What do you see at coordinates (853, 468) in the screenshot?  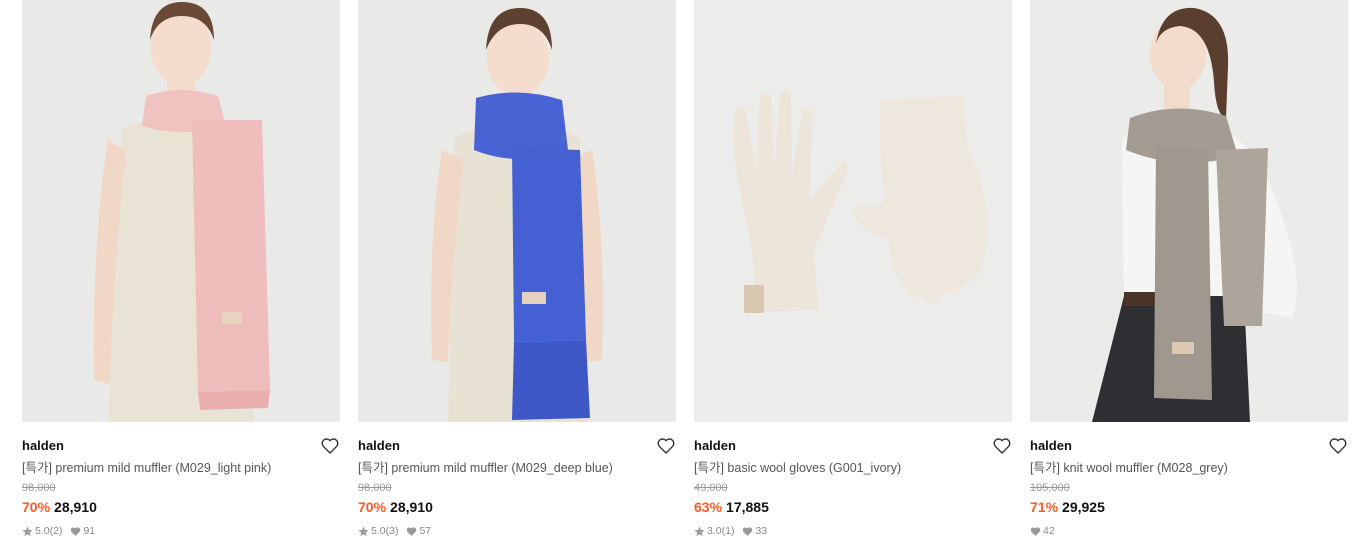 I see `product-title: [특가] basic wool gloves (G001_ivory)` at bounding box center [853, 468].